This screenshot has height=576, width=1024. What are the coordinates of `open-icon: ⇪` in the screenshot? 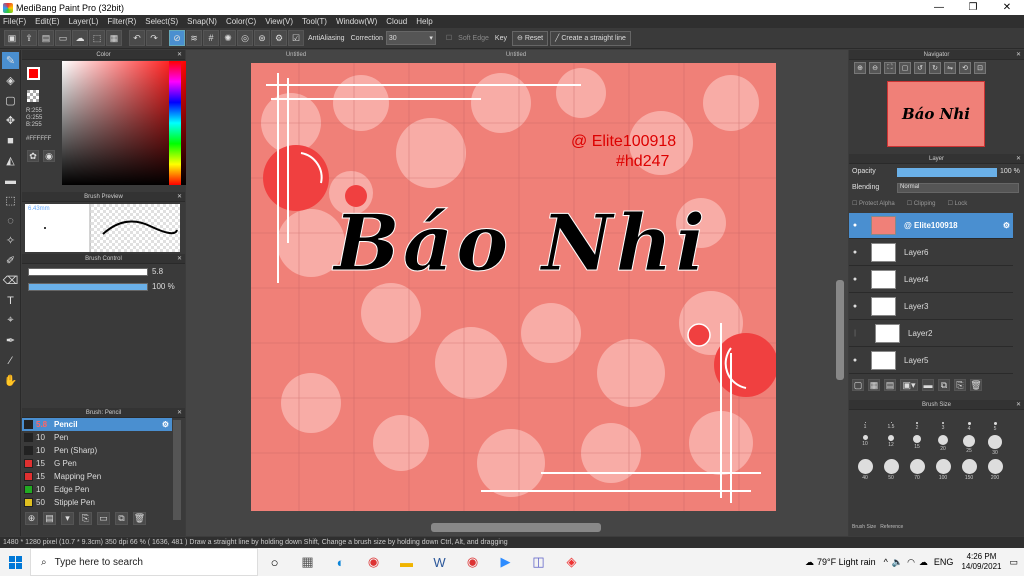 It's located at (29, 38).